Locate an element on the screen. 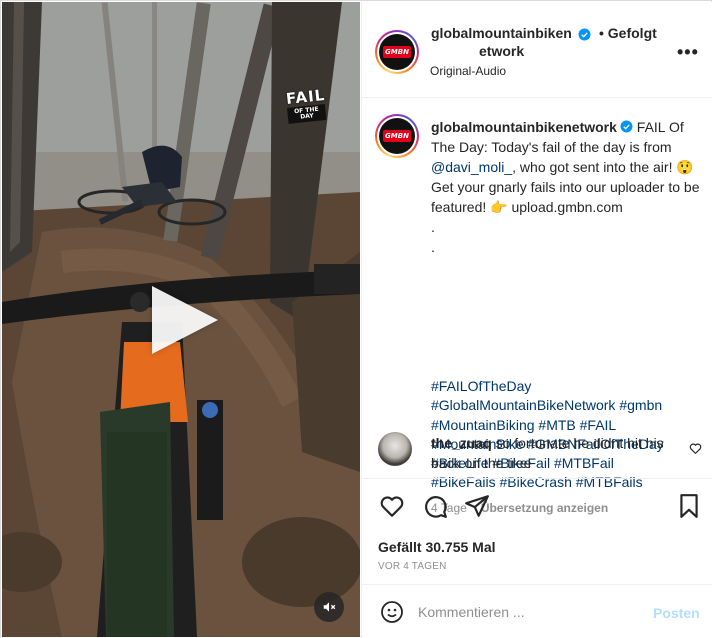 The height and width of the screenshot is (638, 712). like-count: Gefällt 30.755 Mal is located at coordinates (437, 547).